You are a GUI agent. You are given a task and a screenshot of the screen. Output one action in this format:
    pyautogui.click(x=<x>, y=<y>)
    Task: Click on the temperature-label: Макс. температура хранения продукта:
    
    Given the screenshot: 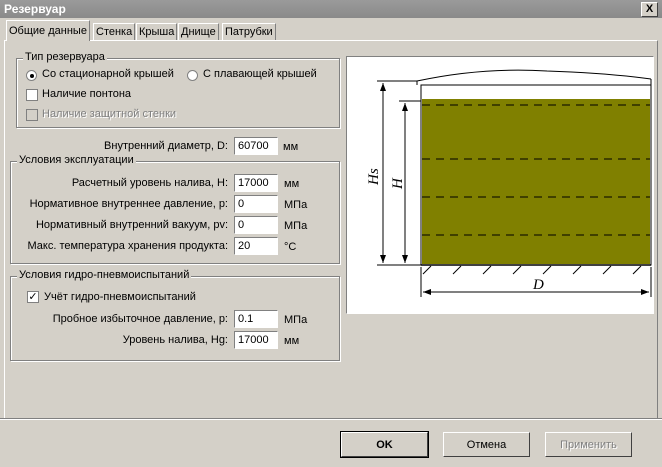 What is the action you would take?
    pyautogui.click(x=128, y=246)
    